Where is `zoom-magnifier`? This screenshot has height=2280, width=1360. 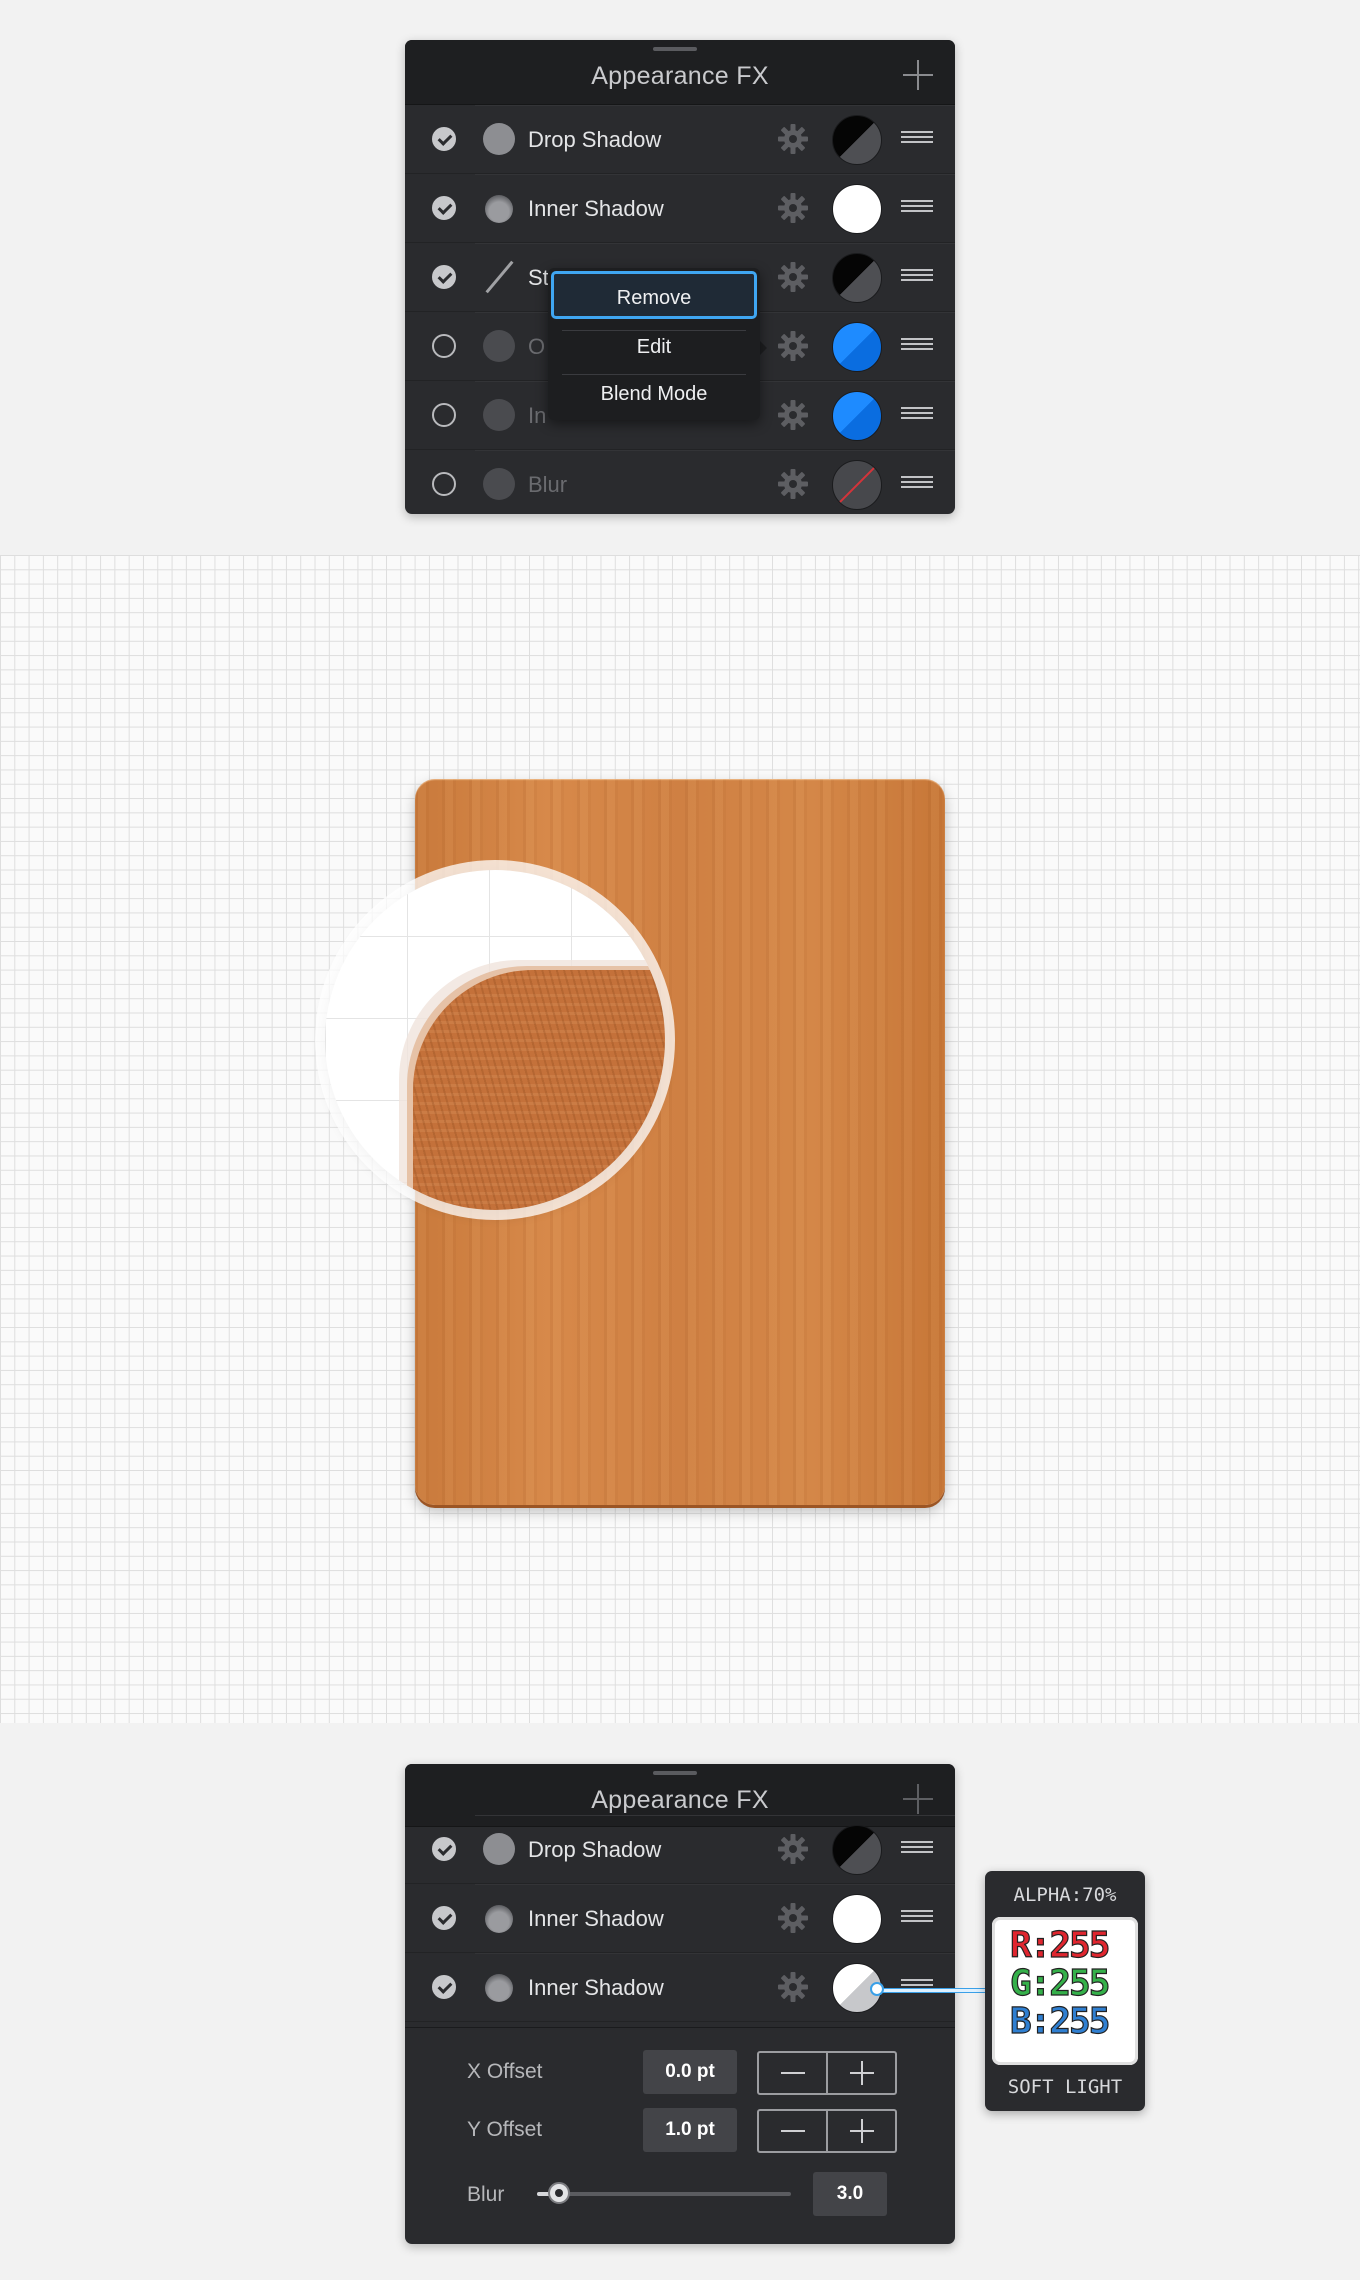 zoom-magnifier is located at coordinates (495, 1040).